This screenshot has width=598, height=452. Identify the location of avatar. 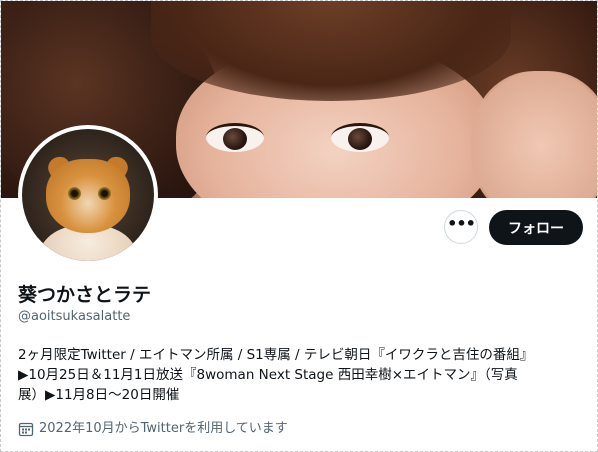
(88, 195).